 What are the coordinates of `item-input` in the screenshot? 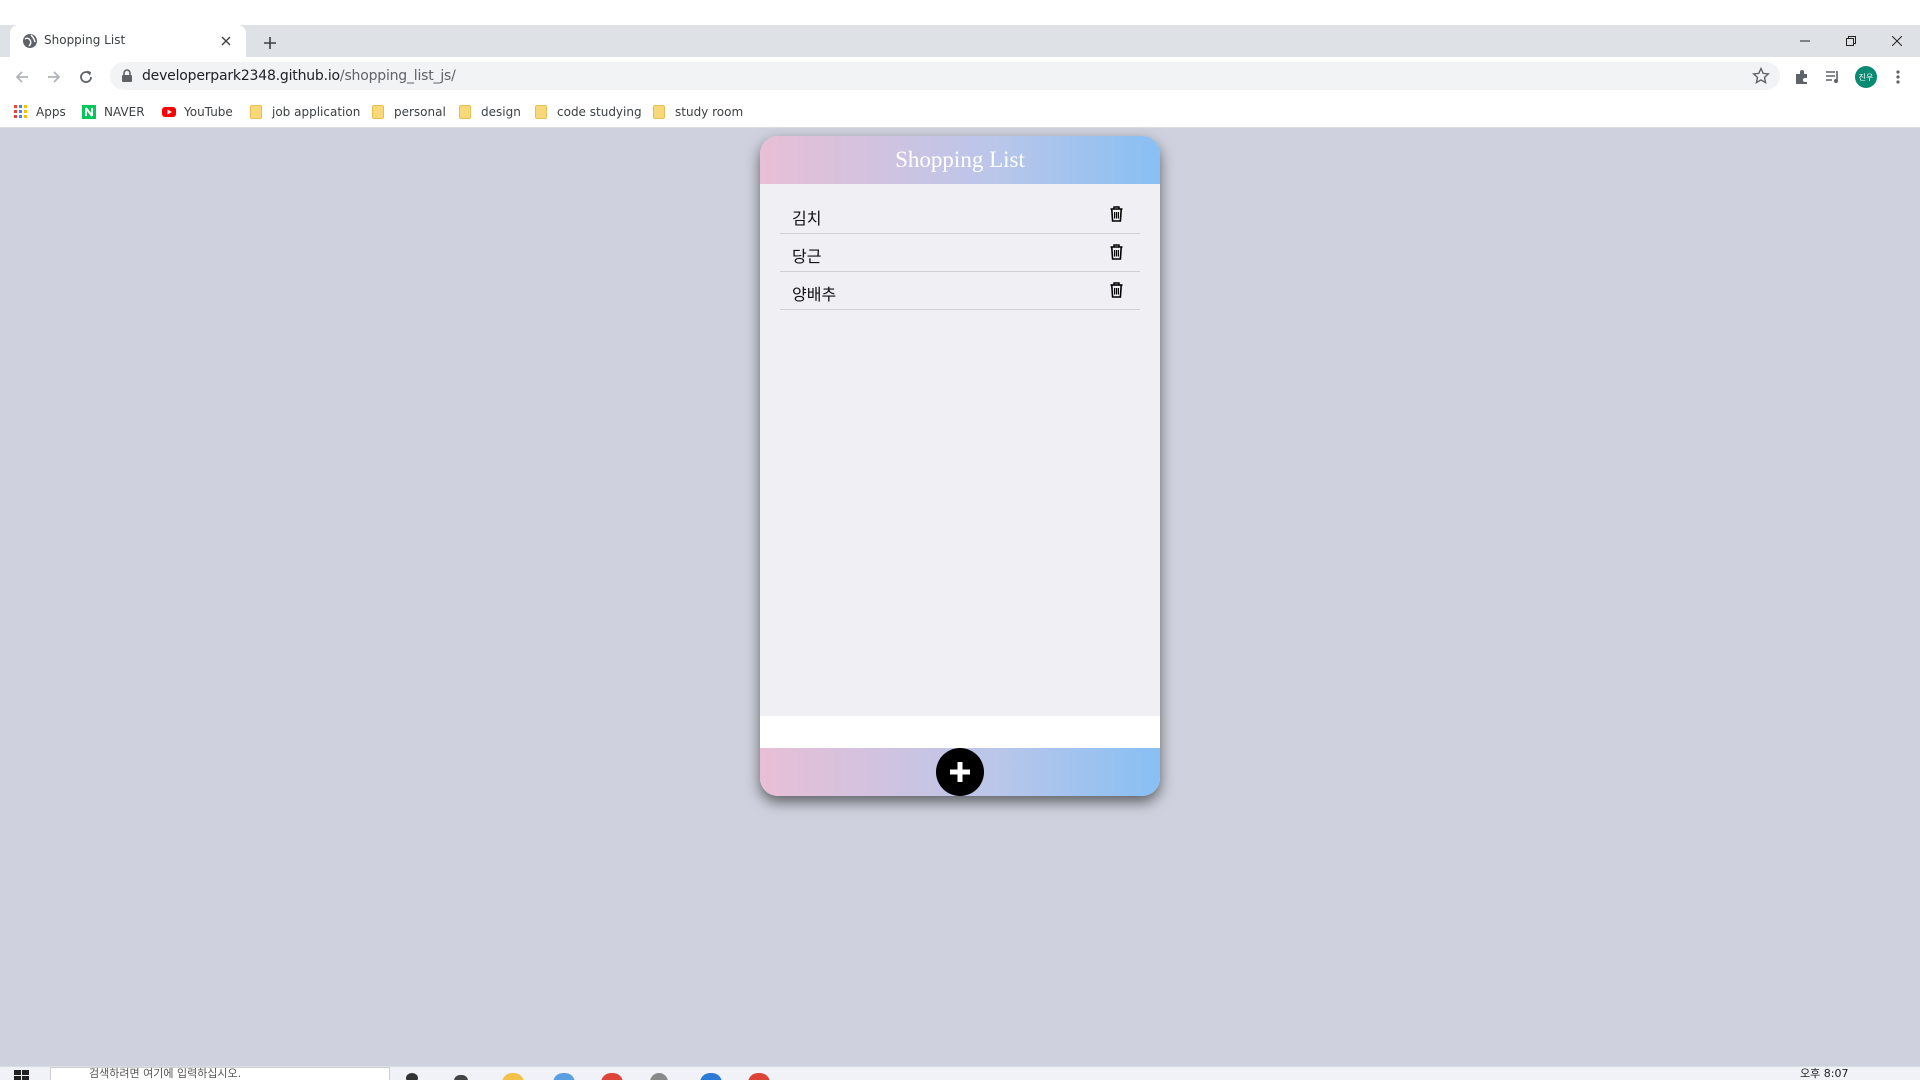 It's located at (960, 732).